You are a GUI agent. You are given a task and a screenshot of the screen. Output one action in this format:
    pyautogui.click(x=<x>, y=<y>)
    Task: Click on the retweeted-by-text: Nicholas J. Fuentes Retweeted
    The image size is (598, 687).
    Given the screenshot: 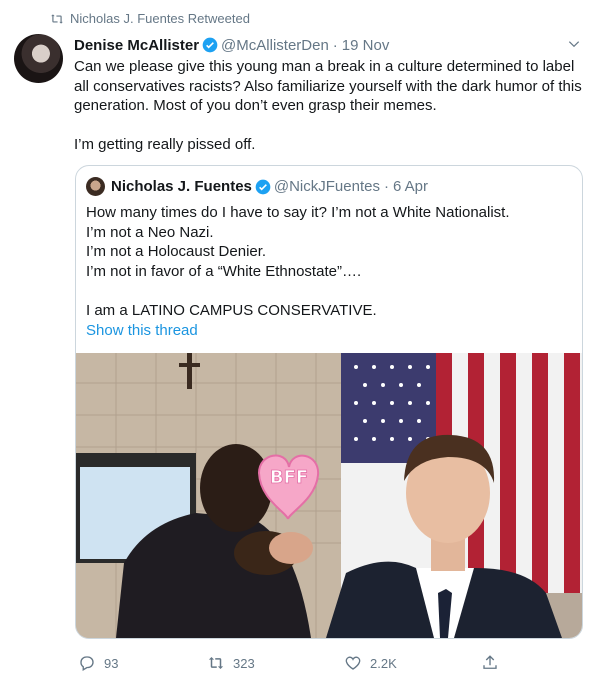 What is the action you would take?
    pyautogui.click(x=160, y=18)
    